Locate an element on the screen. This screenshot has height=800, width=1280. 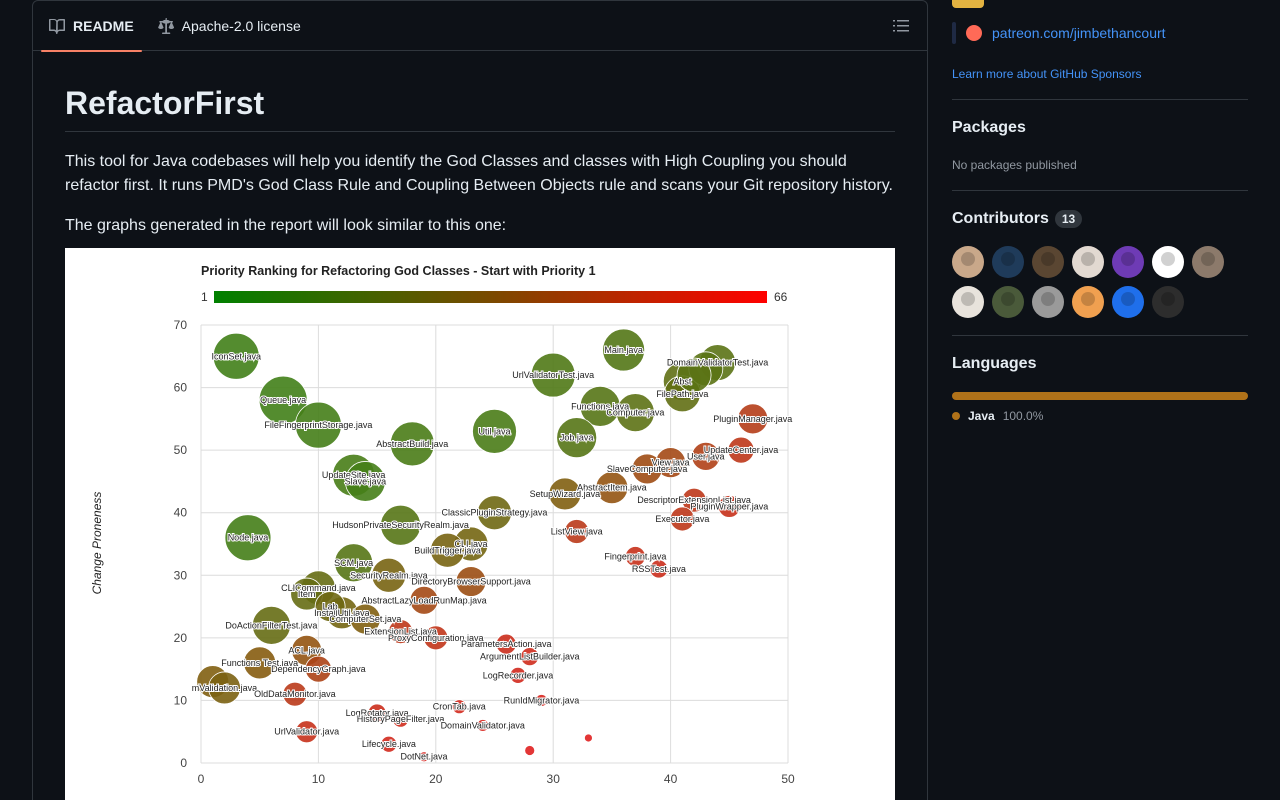
bubble-label: Slave.java is located at coordinates (366, 481).